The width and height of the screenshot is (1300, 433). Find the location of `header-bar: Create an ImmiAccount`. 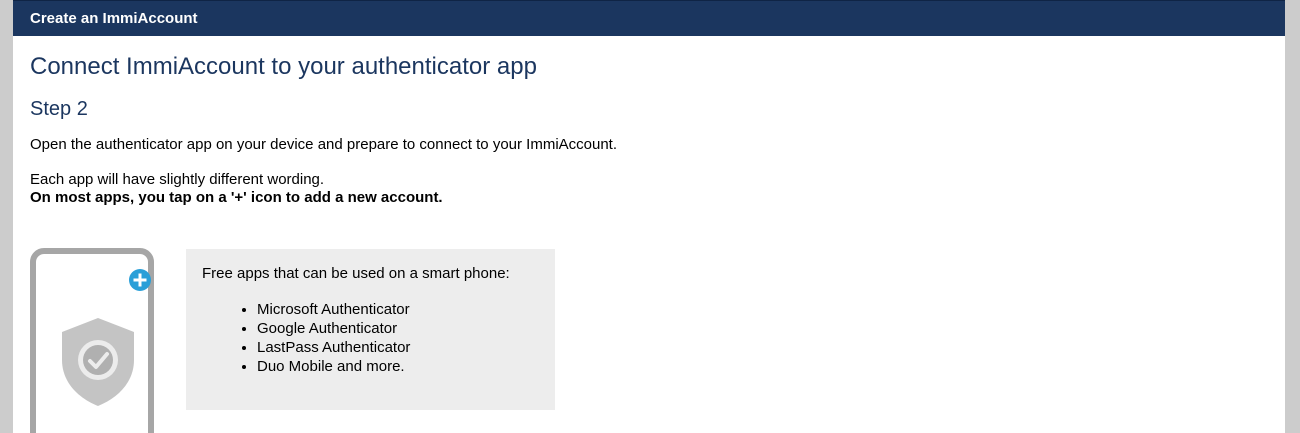

header-bar: Create an ImmiAccount is located at coordinates (649, 18).